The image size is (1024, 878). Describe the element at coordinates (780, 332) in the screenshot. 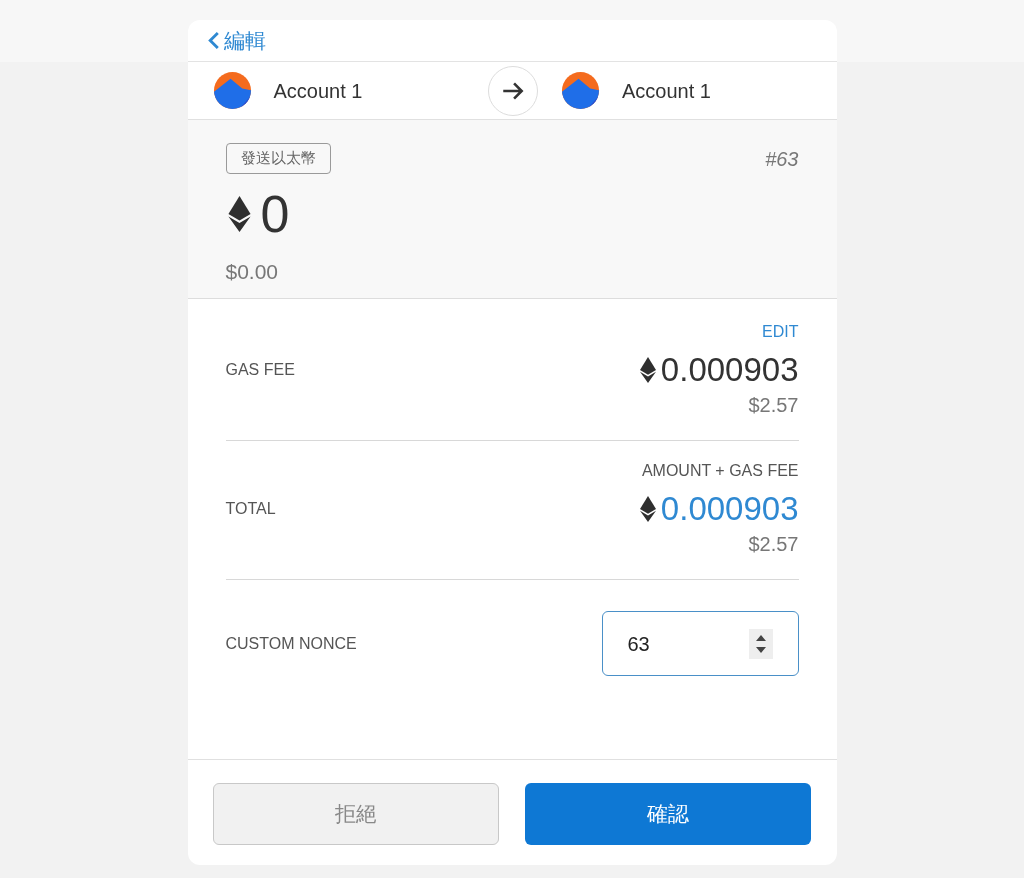

I see `edit-link: EDIT` at that location.